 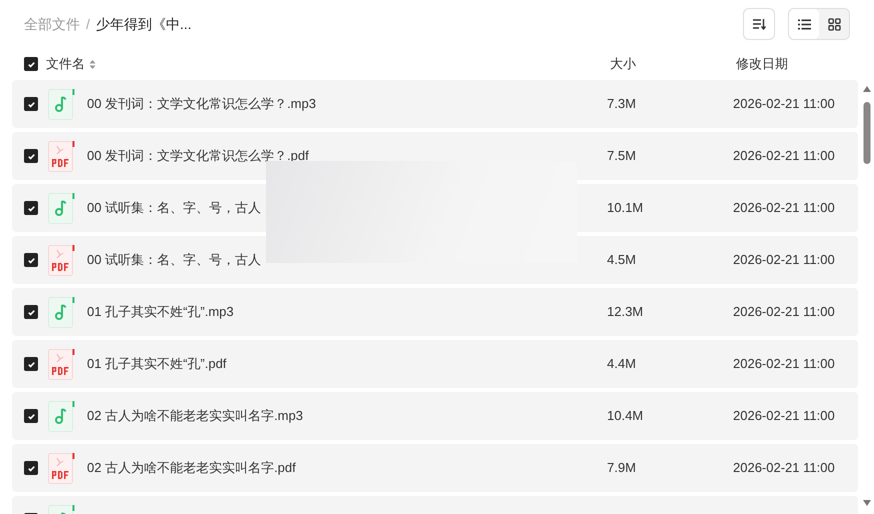 What do you see at coordinates (834, 24) in the screenshot?
I see `grid-icon` at bounding box center [834, 24].